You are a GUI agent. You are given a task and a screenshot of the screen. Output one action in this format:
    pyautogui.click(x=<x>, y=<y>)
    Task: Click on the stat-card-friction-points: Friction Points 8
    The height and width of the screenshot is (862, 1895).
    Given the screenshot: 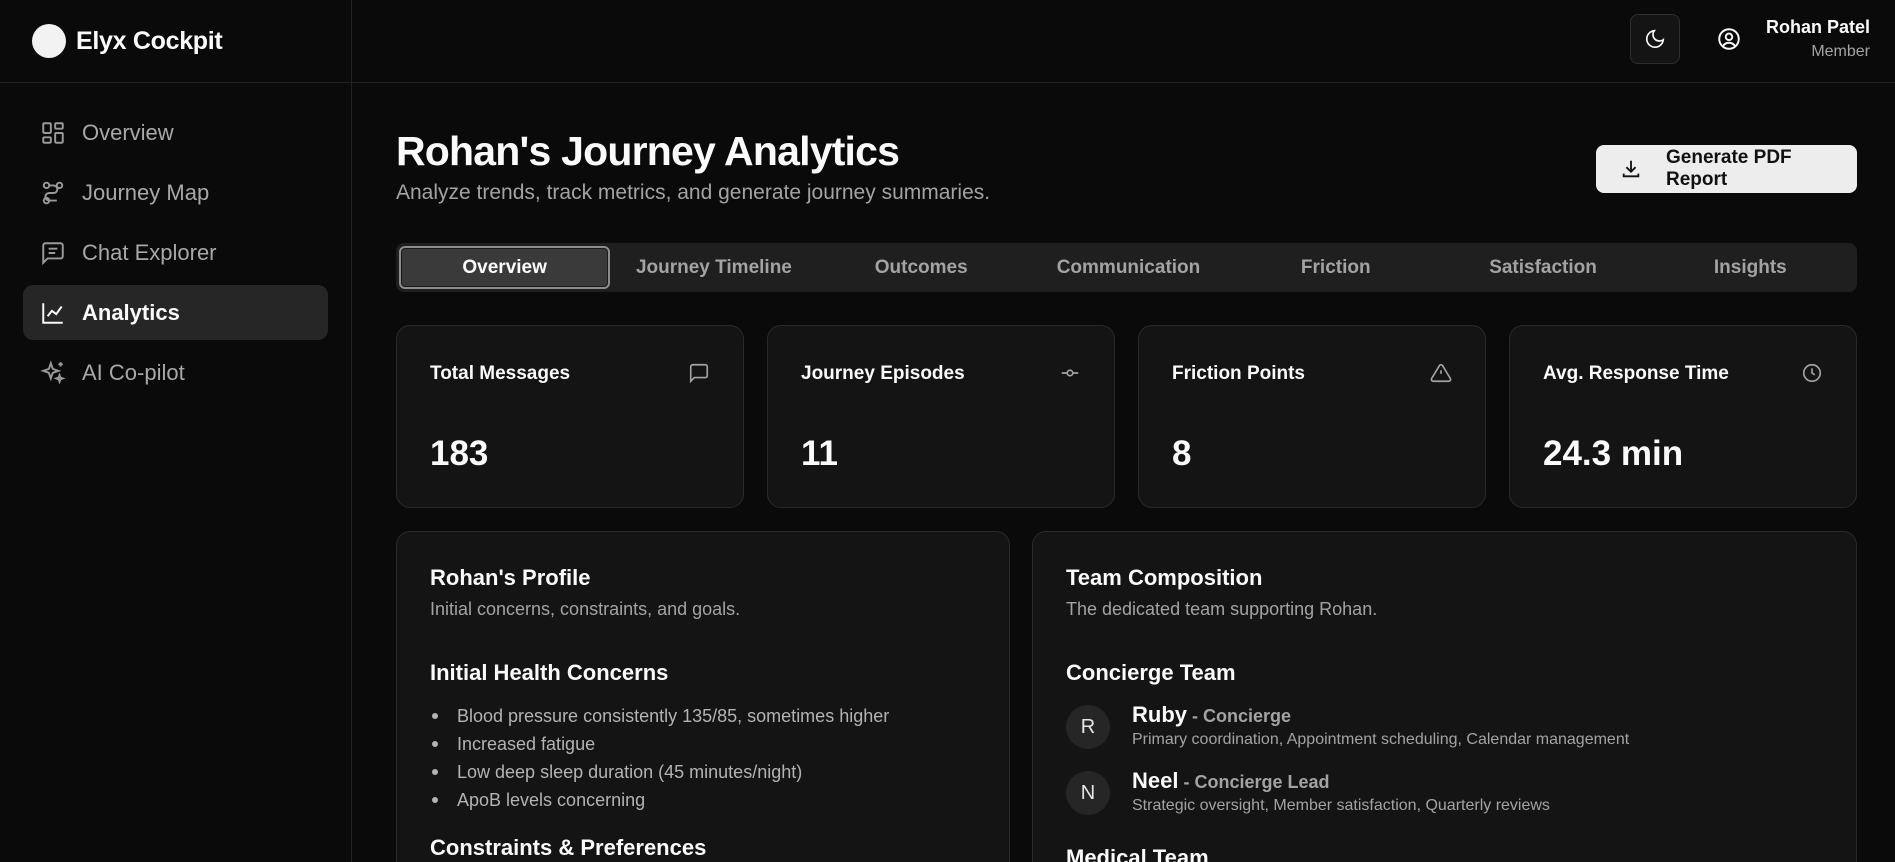 What is the action you would take?
    pyautogui.click(x=1312, y=416)
    